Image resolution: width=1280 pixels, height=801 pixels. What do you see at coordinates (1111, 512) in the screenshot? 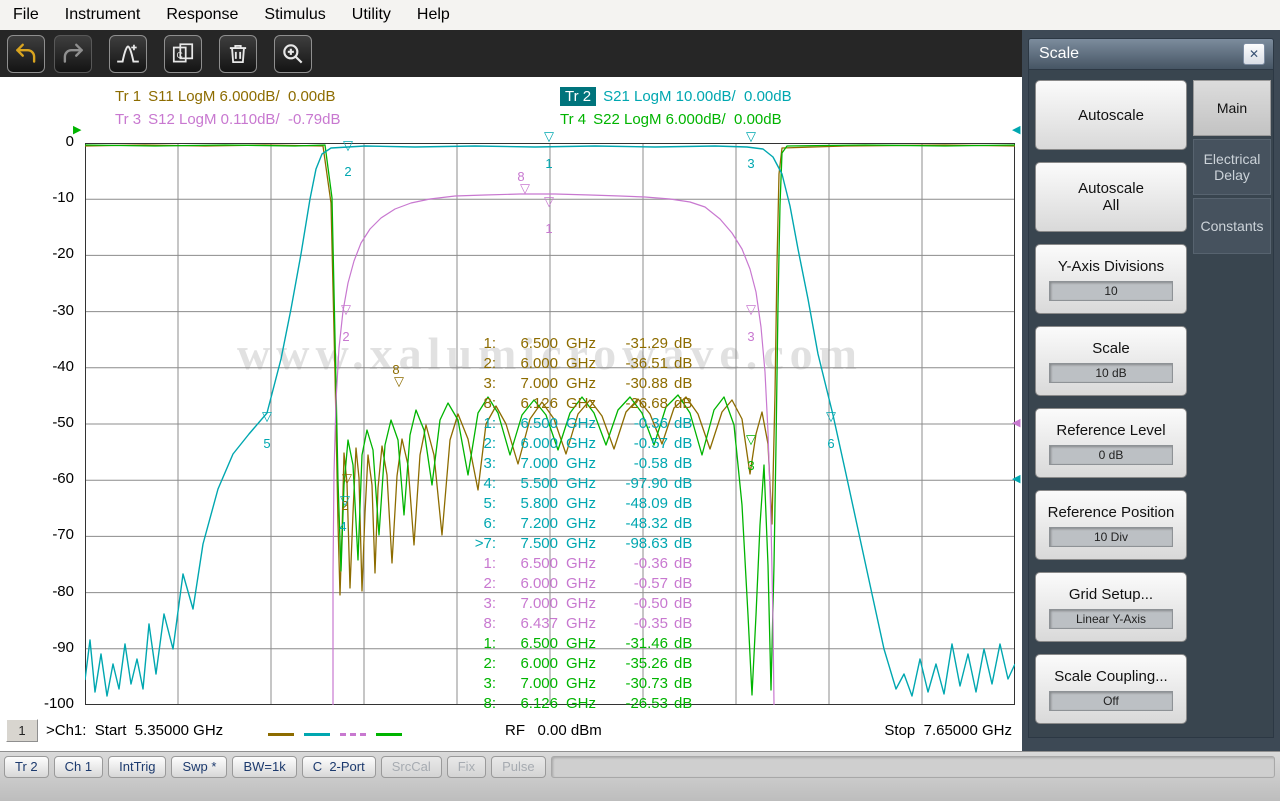
I see `panel-button-label: Reference Position` at bounding box center [1111, 512].